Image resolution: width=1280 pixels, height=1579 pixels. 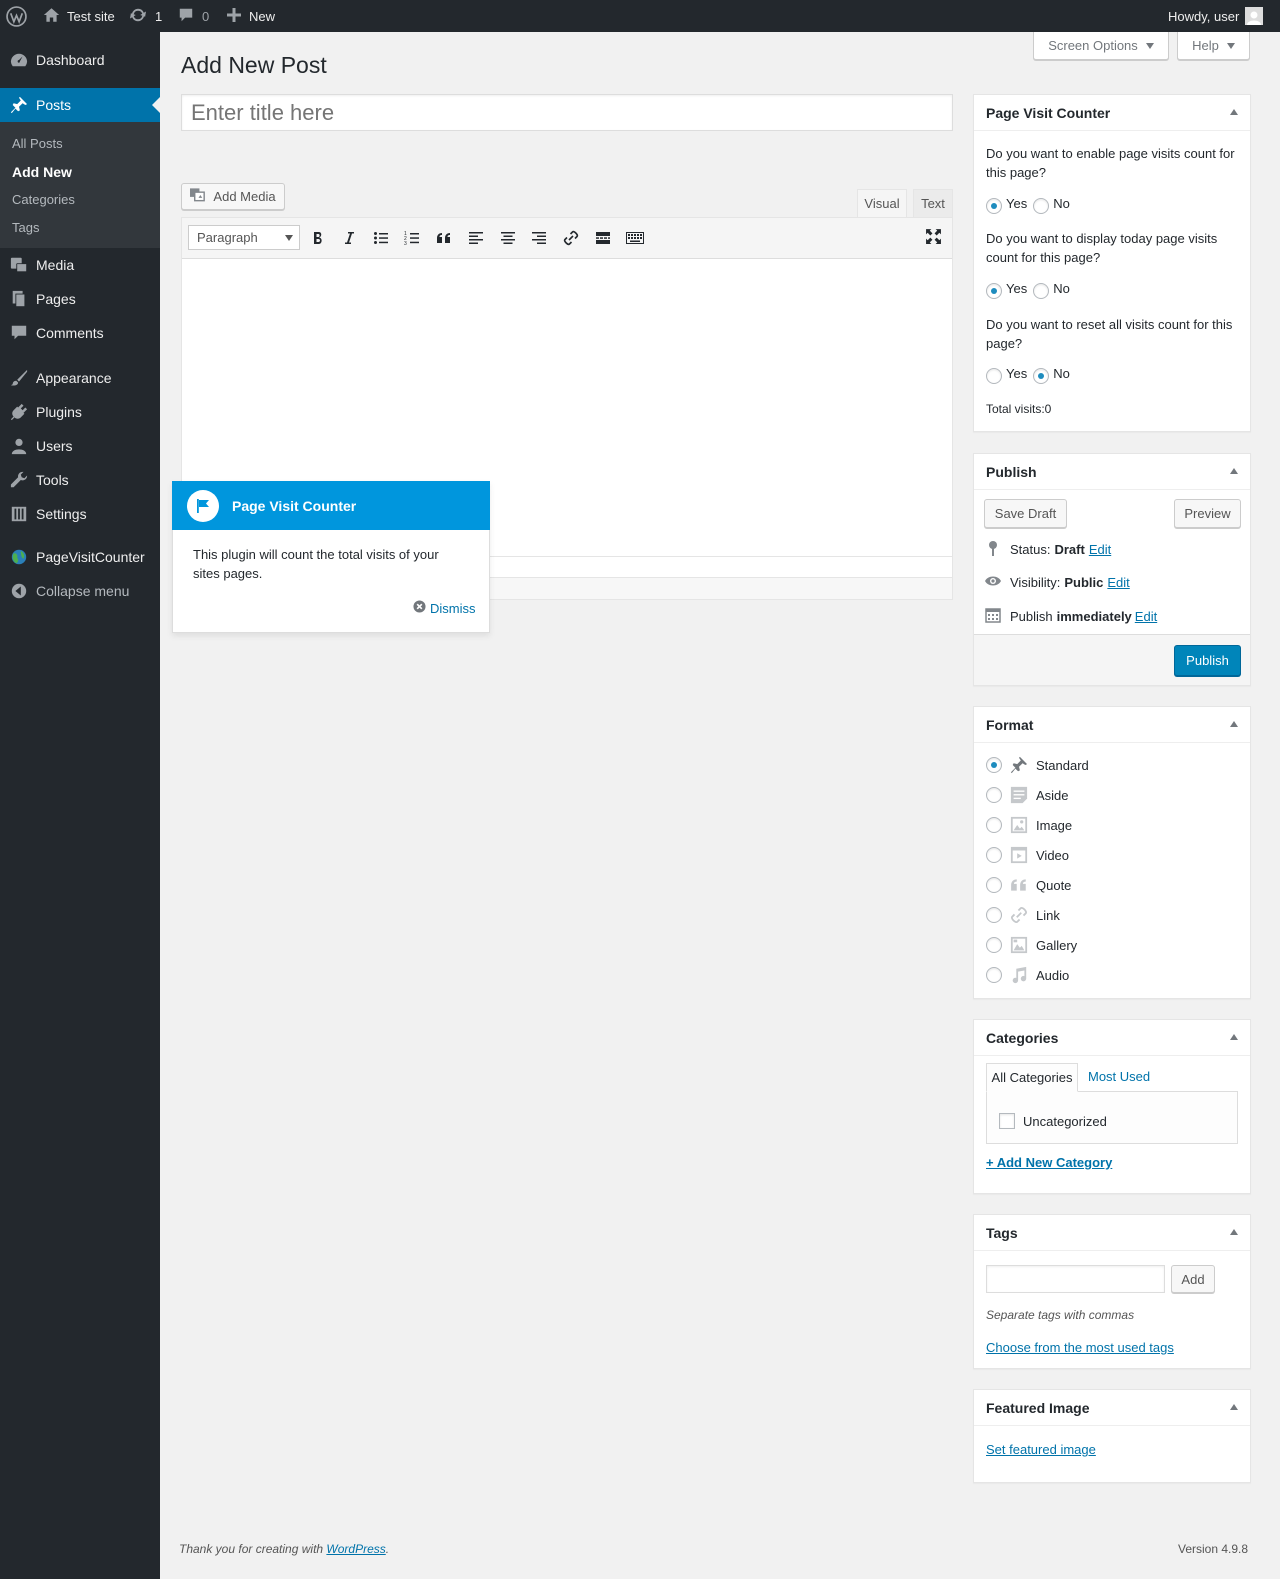 What do you see at coordinates (1112, 725) in the screenshot?
I see `box-header: Format` at bounding box center [1112, 725].